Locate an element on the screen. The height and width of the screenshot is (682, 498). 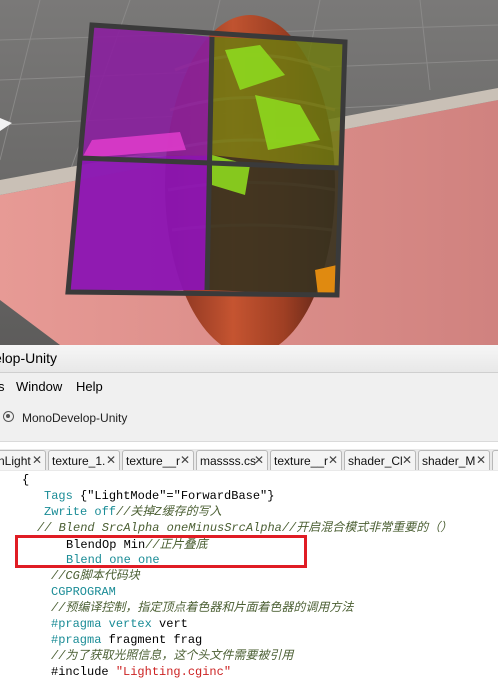
tab-label: nLight is located at coordinates (15, 461).